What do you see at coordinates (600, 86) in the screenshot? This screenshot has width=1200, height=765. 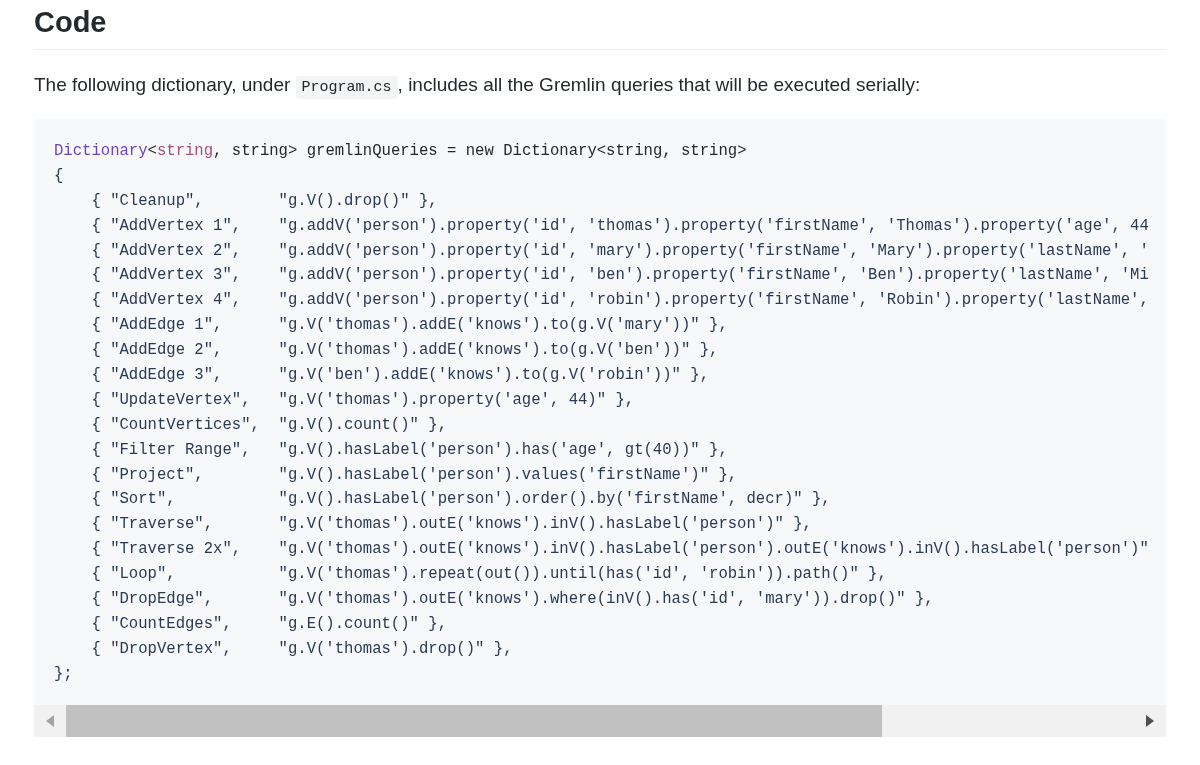 I see `intro-text: The following dictionary, under Program.cs , includes all the Gremlin queries that will be executed serially:` at bounding box center [600, 86].